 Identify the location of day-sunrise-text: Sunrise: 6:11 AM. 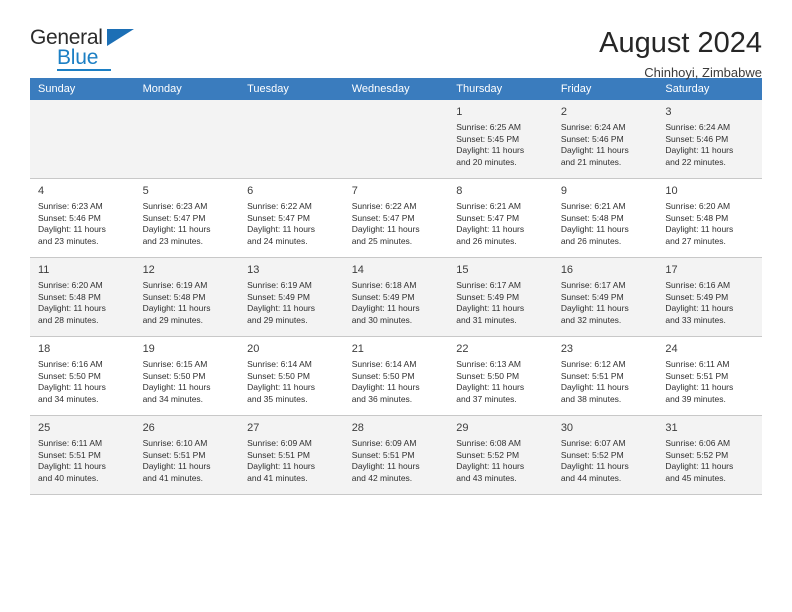
(70, 443).